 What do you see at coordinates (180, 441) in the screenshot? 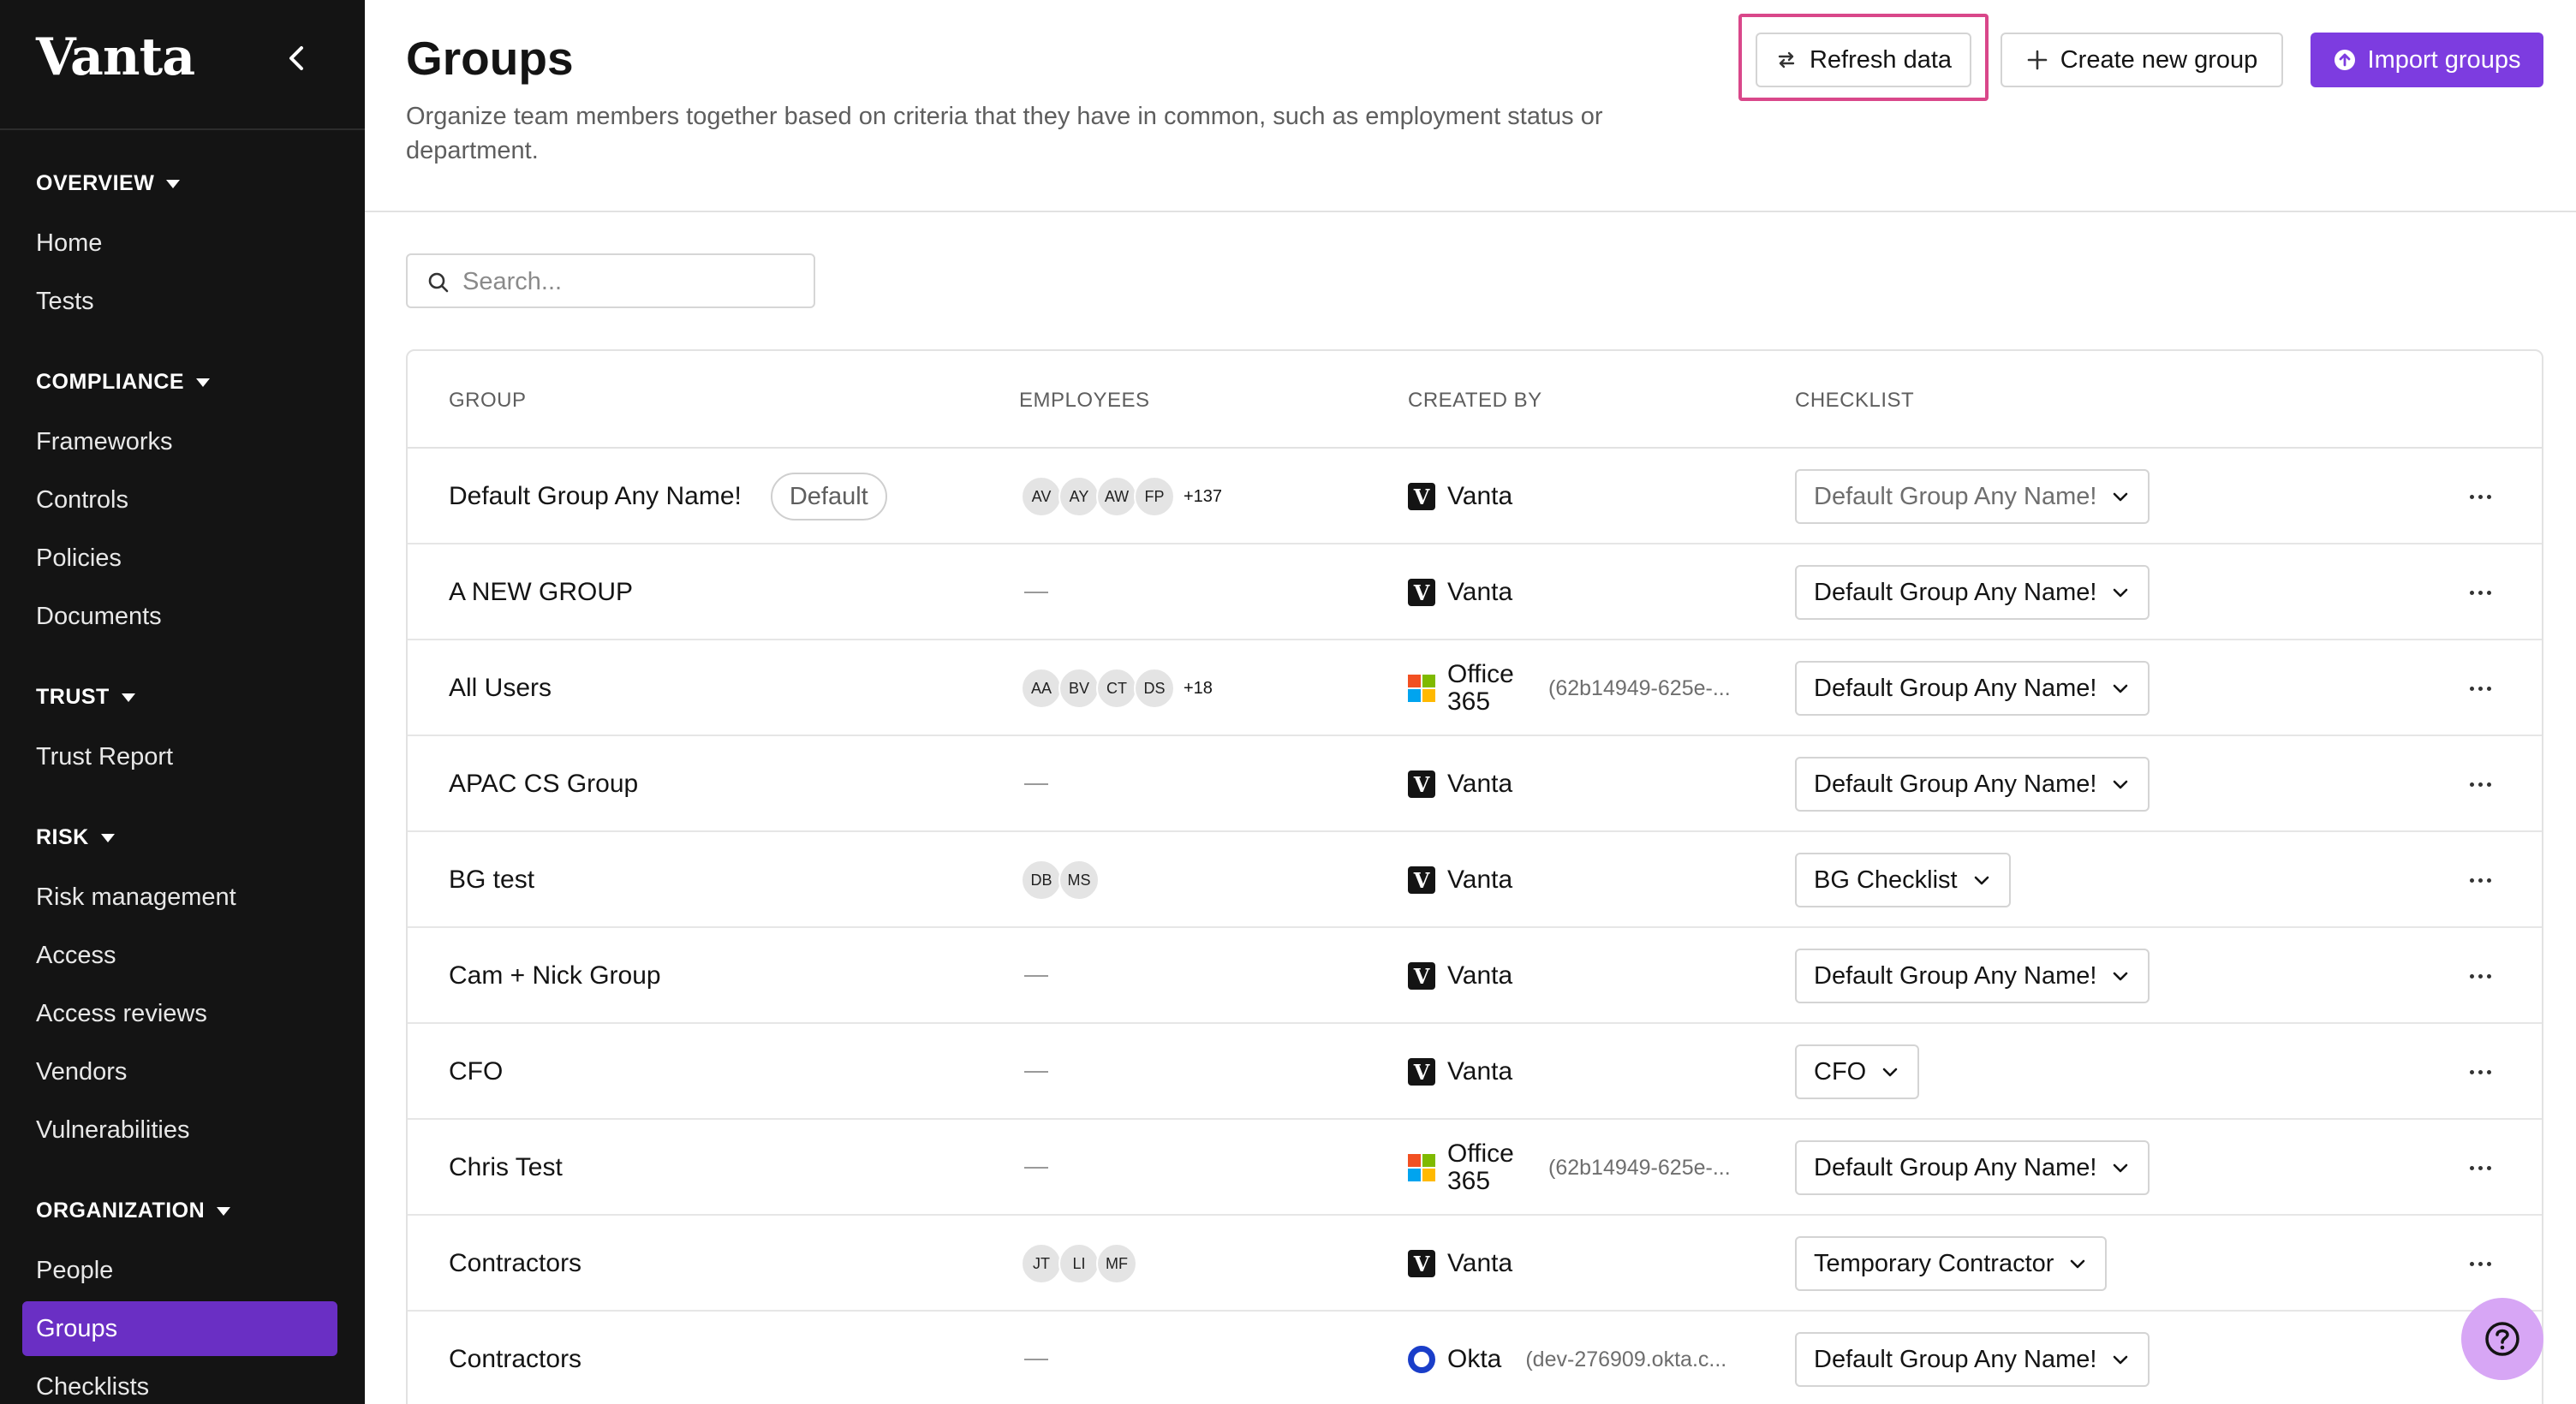
I see `nav-frameworks: Frameworks` at bounding box center [180, 441].